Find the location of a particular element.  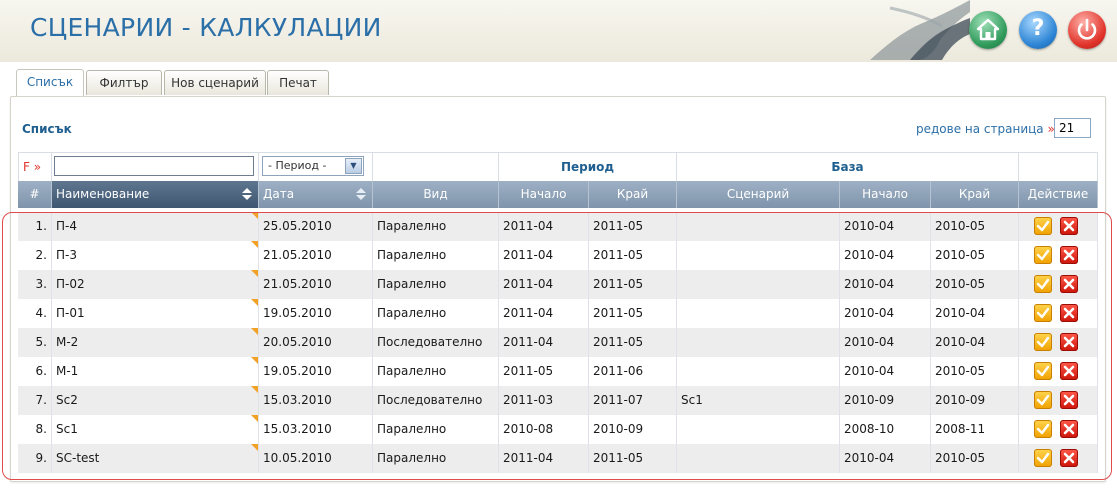

row-name: П-01 is located at coordinates (155, 313).